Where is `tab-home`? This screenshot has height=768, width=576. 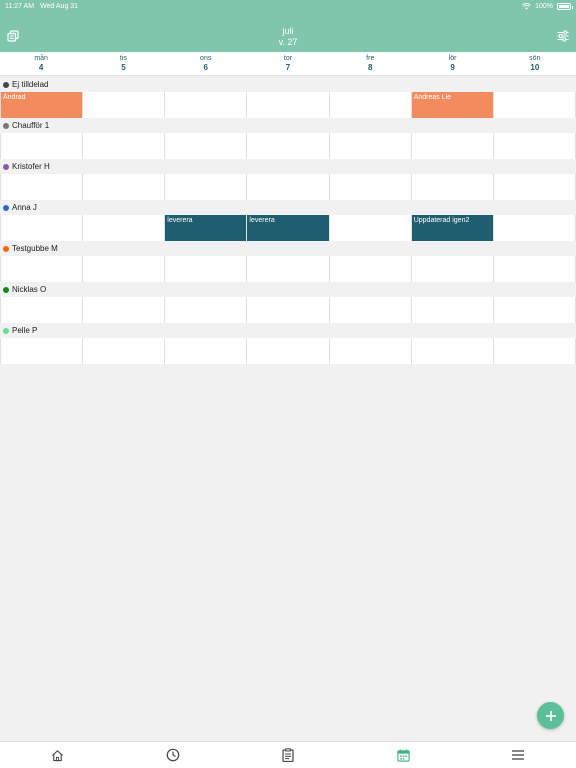
tab-home is located at coordinates (57, 755).